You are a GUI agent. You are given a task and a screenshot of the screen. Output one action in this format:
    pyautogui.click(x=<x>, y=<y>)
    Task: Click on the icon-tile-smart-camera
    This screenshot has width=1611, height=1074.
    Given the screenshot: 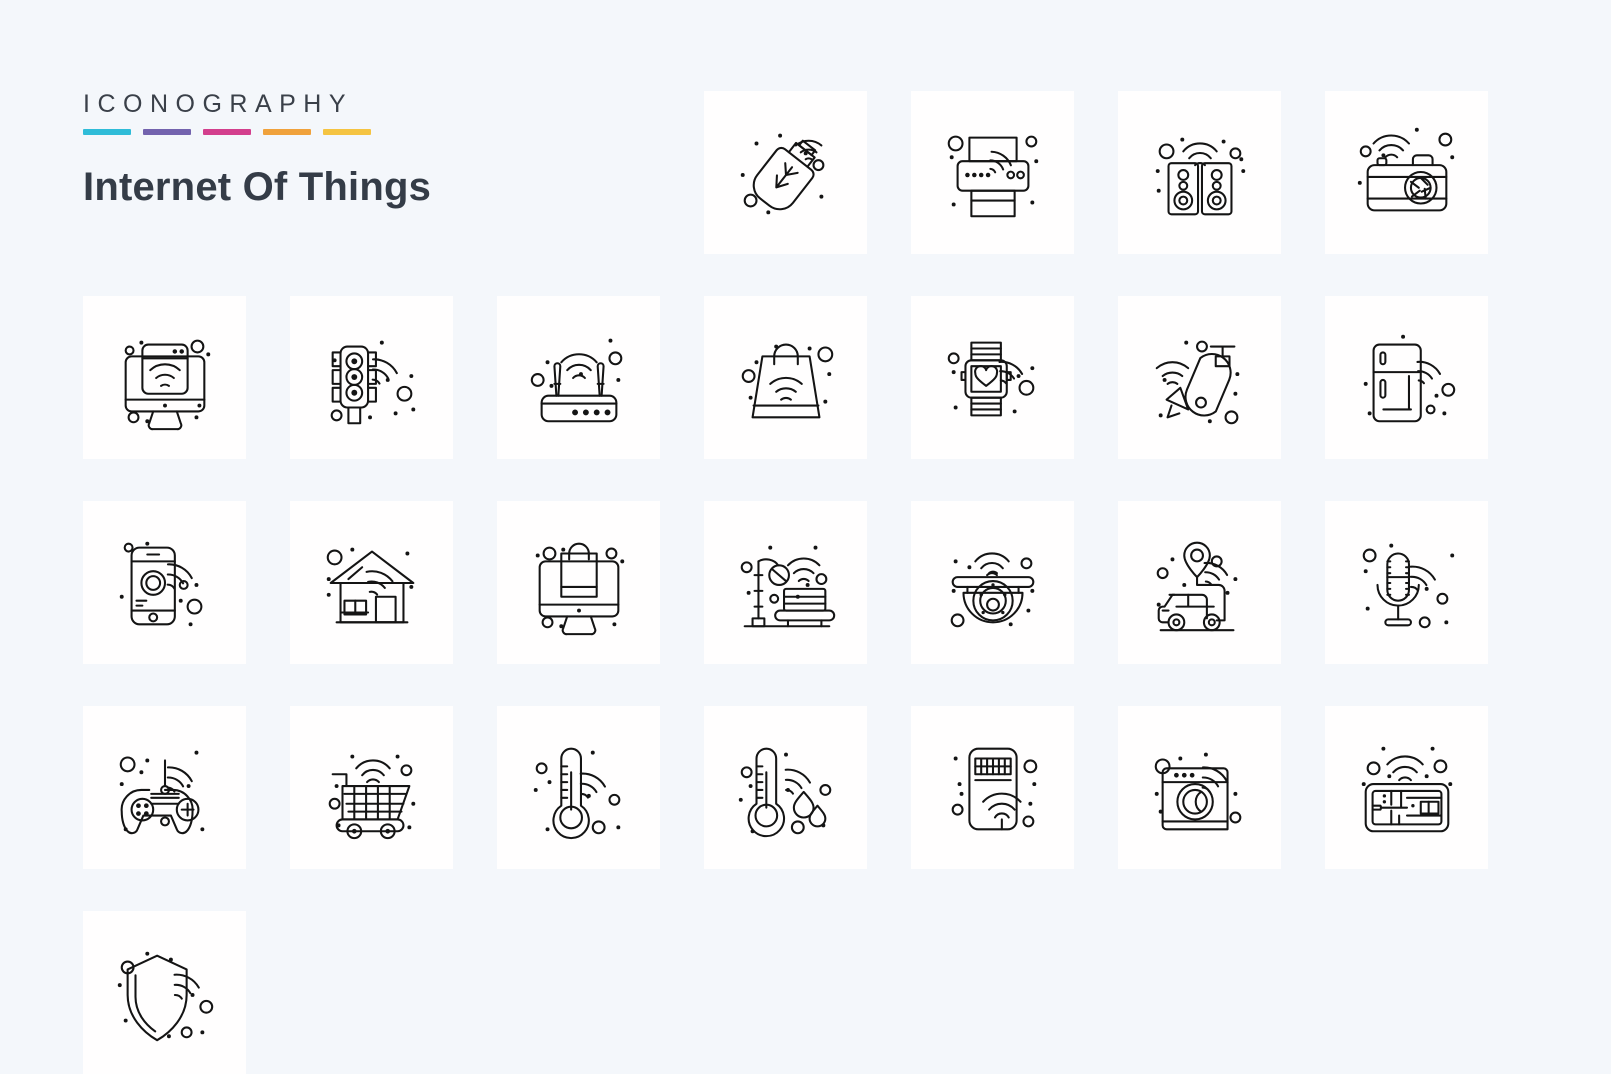 What is the action you would take?
    pyautogui.click(x=1406, y=172)
    